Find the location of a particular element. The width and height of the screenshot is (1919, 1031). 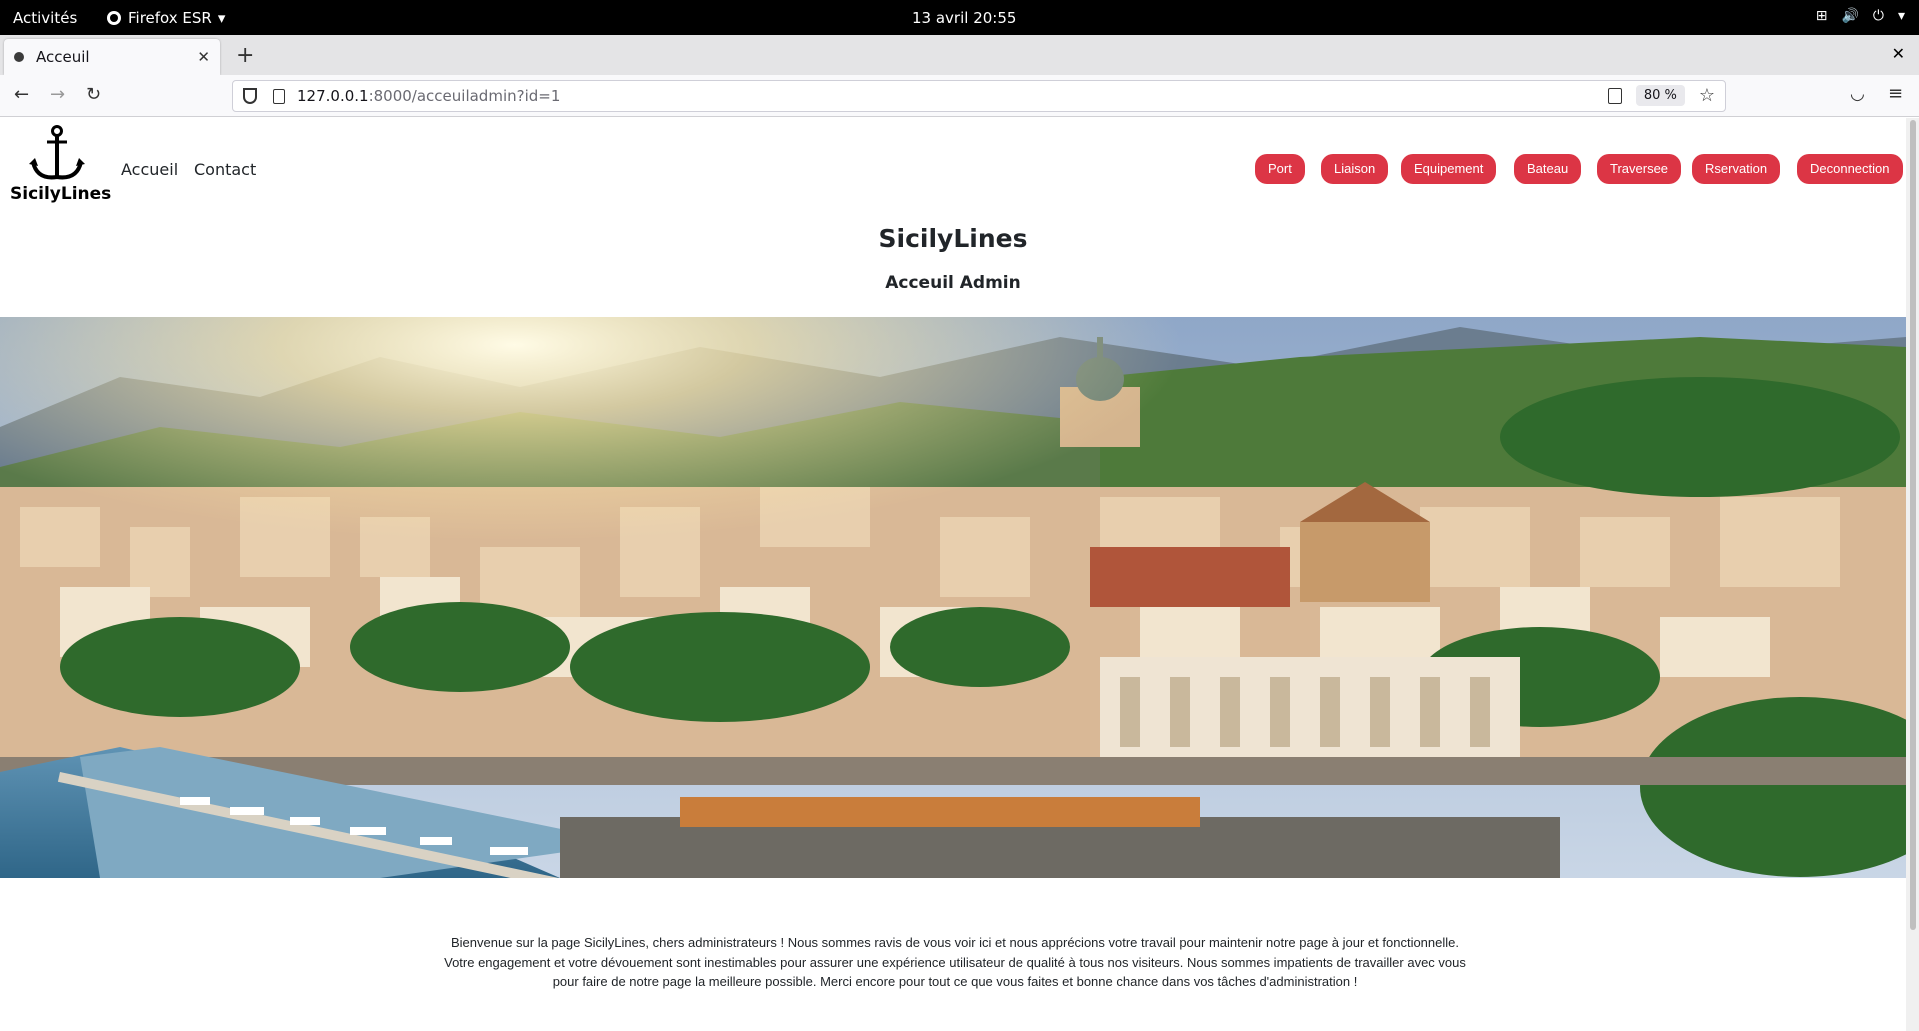

site-brand: SicilyLines is located at coordinates (61, 194).